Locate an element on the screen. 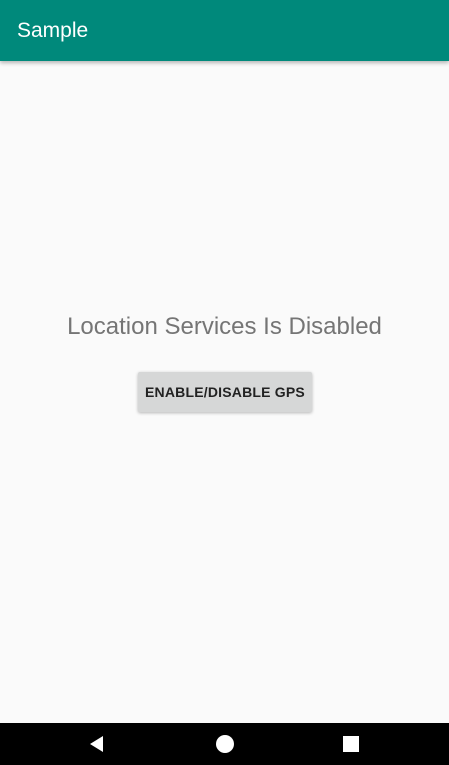 The width and height of the screenshot is (449, 765). enable-disable-gps-button: ENABLE/DISABLE GPS is located at coordinates (225, 392).